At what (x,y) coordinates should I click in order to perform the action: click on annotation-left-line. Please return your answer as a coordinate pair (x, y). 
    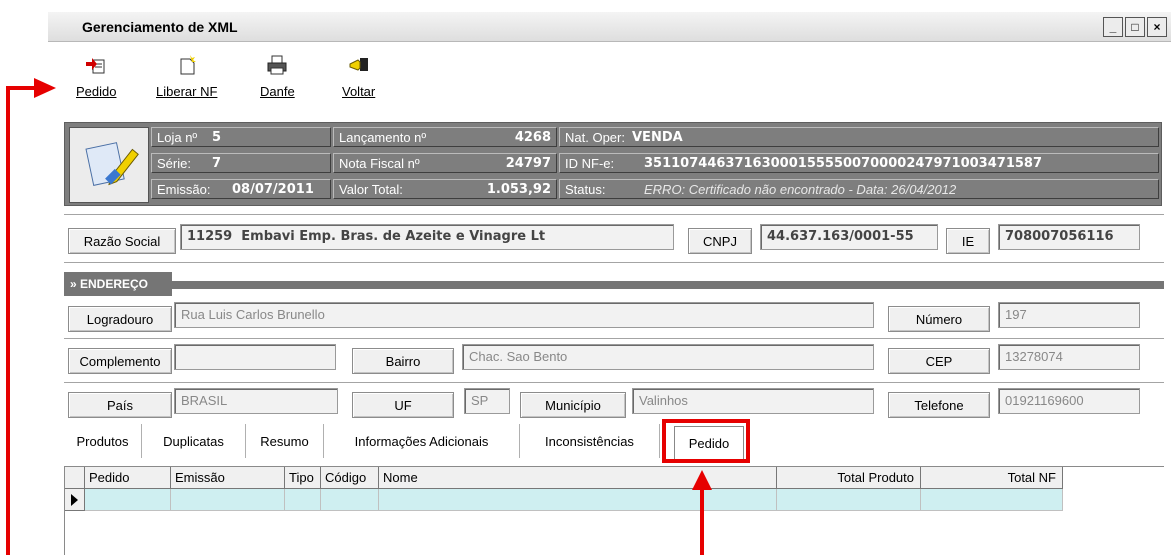
    Looking at the image, I should click on (8, 320).